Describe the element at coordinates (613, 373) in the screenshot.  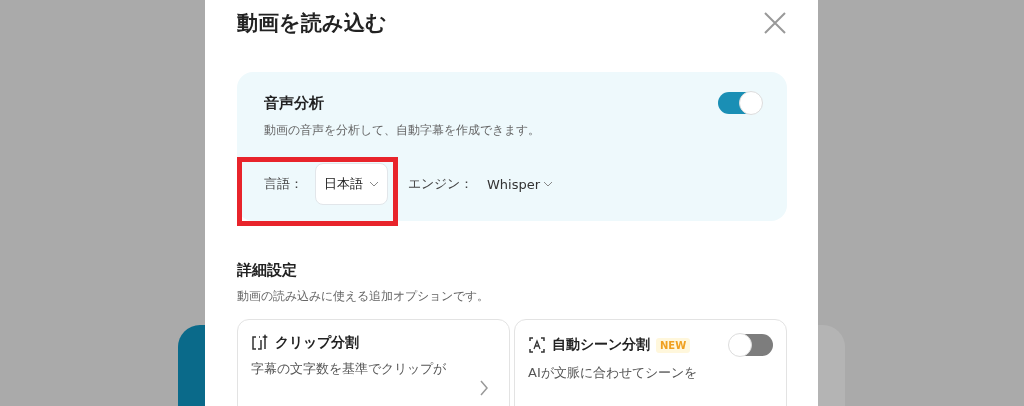
I see `option-description: AIが文脈に合わせてシーンを` at that location.